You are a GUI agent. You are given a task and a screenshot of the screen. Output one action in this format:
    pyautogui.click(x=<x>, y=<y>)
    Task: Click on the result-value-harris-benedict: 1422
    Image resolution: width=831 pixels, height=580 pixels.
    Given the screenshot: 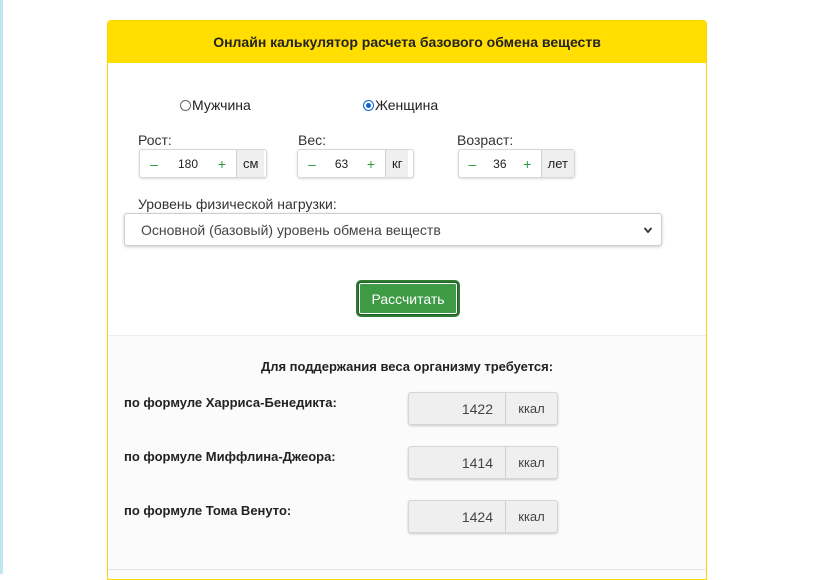 What is the action you would take?
    pyautogui.click(x=477, y=408)
    